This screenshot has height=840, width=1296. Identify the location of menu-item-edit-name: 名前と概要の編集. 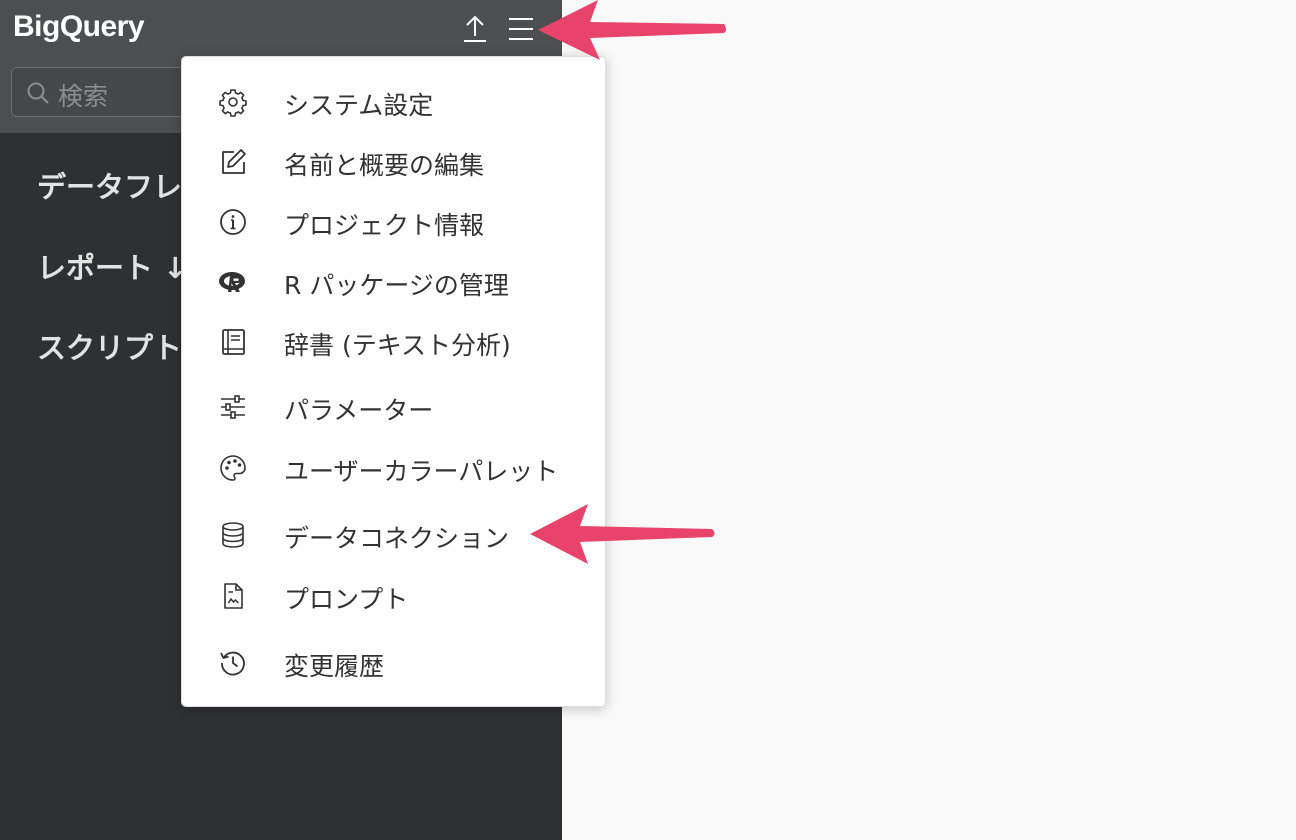
(393, 162).